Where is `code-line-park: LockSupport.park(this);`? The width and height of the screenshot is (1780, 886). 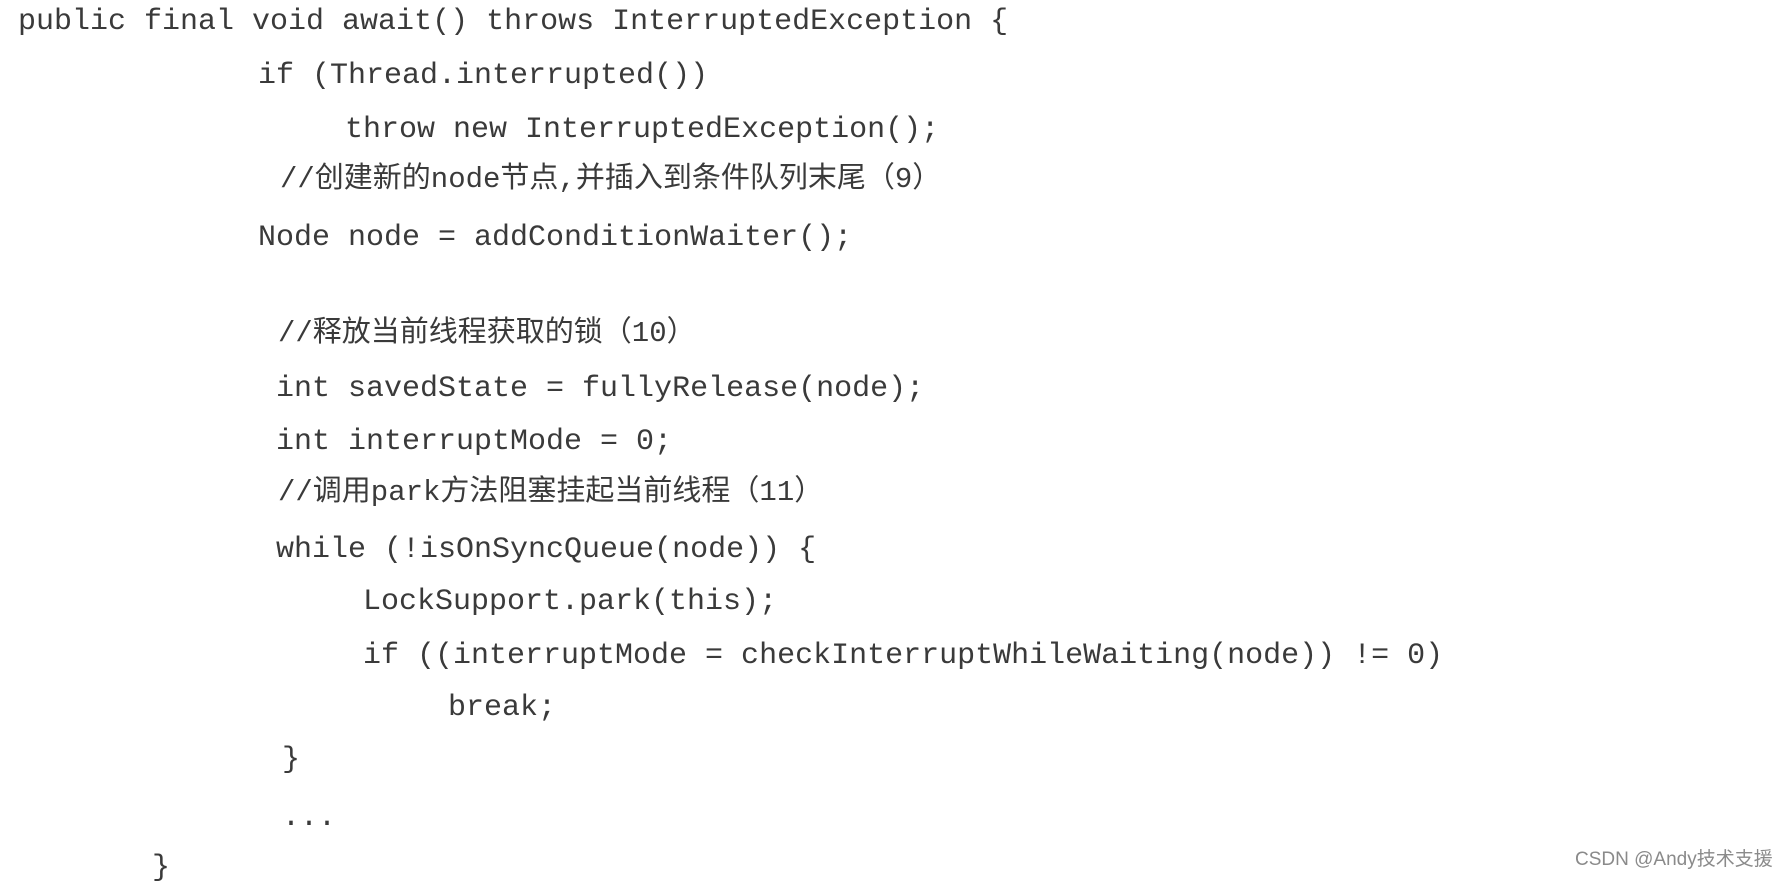
code-line-park: LockSupport.park(this); is located at coordinates (570, 602).